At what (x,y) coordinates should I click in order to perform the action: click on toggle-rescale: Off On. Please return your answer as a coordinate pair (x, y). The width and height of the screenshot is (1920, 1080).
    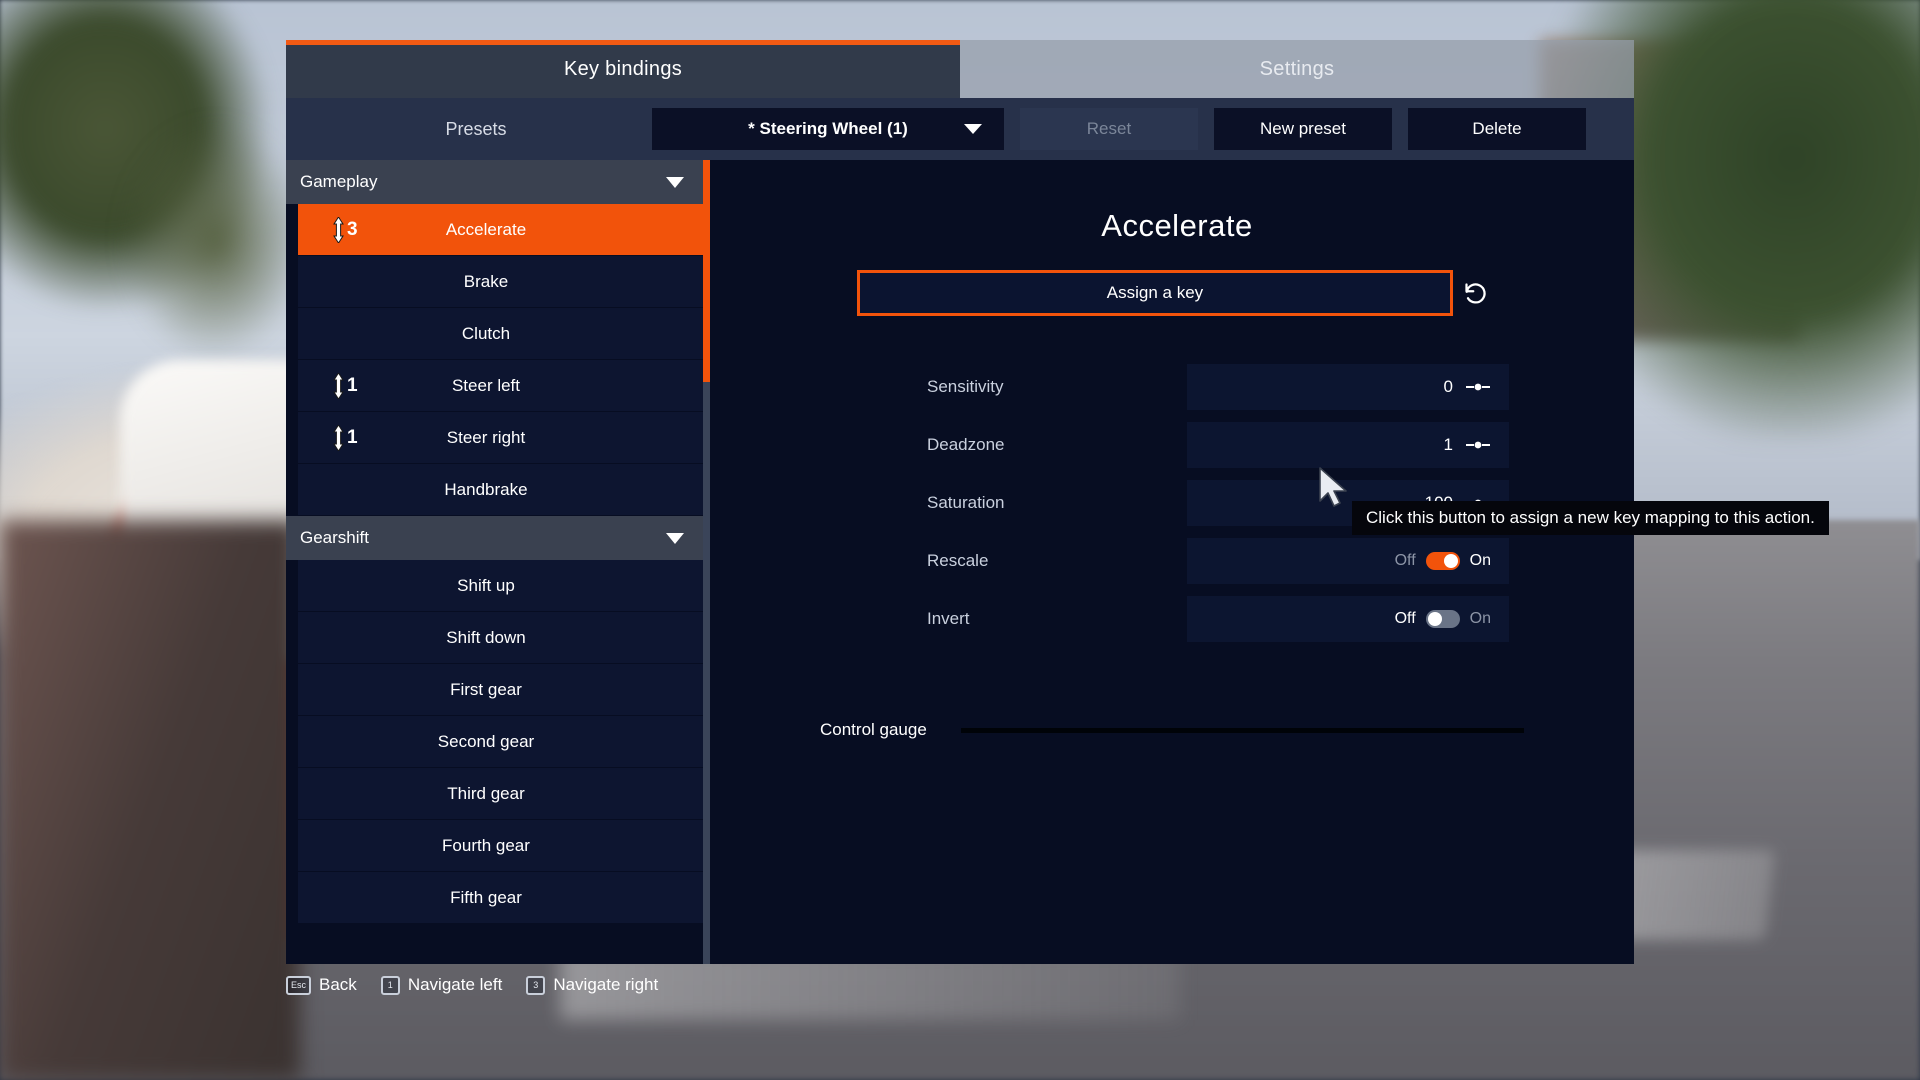
    Looking at the image, I should click on (1443, 561).